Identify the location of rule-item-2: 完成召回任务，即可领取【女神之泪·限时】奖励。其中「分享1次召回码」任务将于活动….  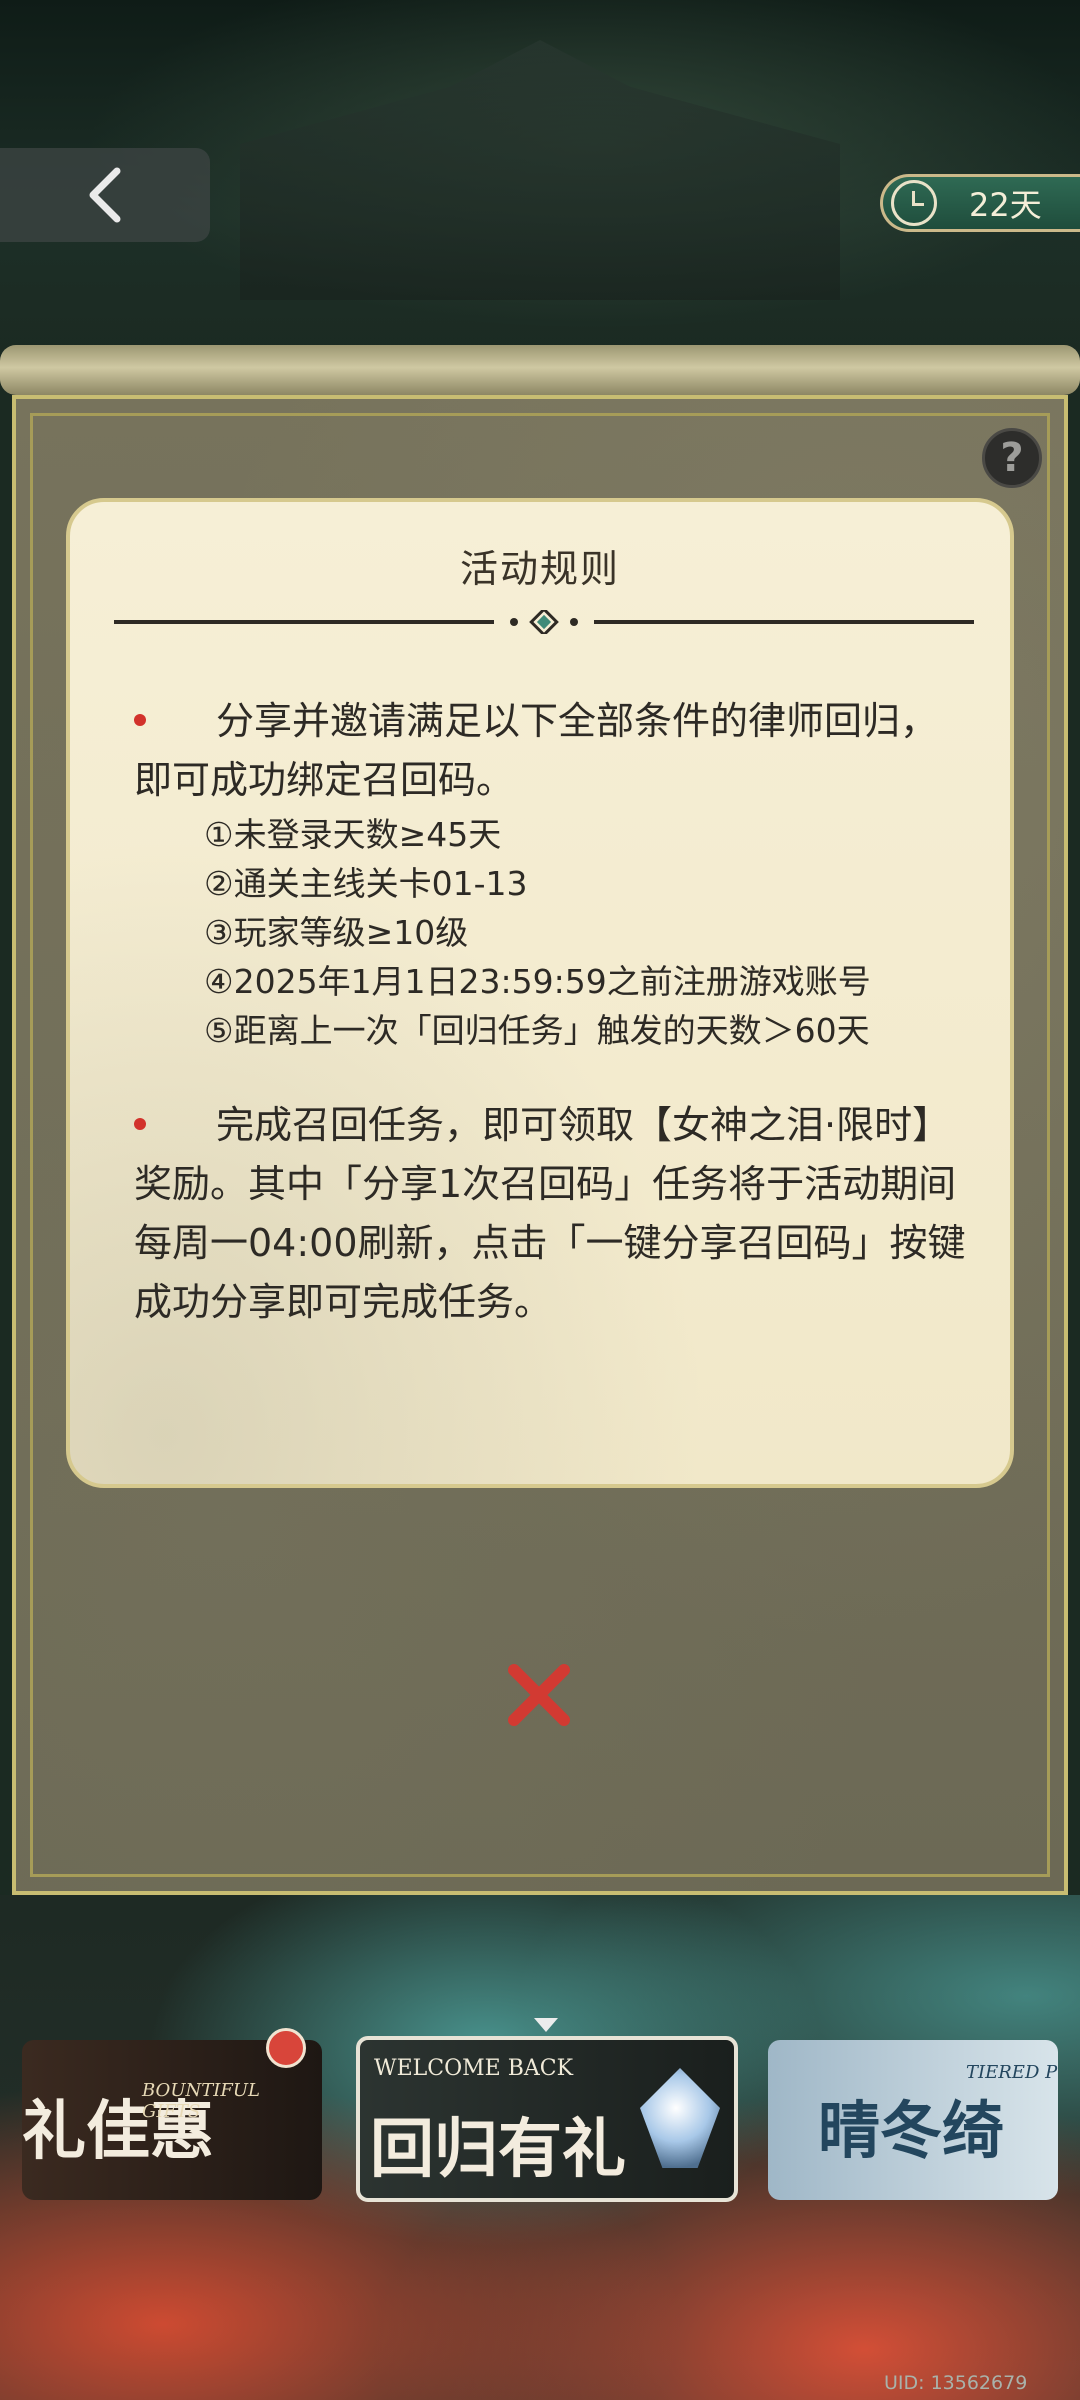
(554, 1214).